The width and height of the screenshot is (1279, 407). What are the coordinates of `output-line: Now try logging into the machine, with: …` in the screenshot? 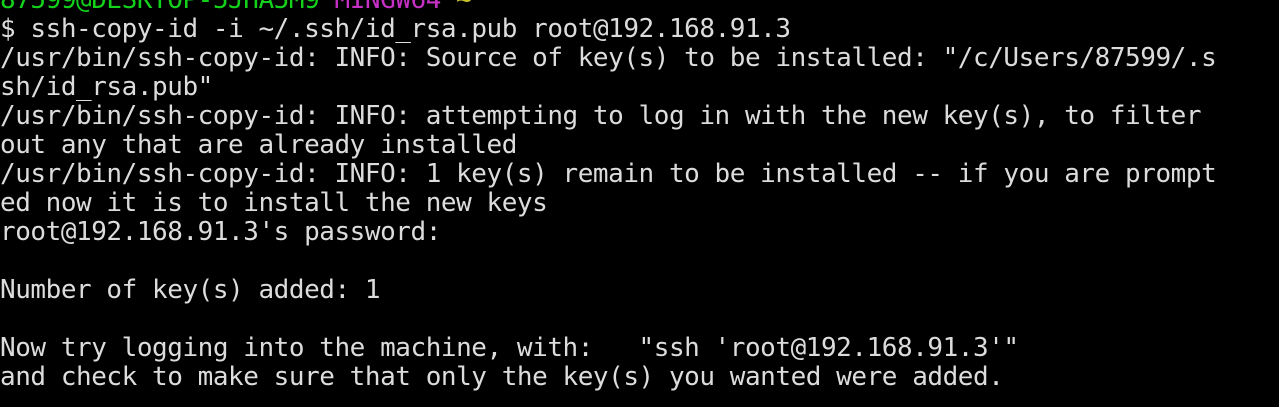 It's located at (509, 348).